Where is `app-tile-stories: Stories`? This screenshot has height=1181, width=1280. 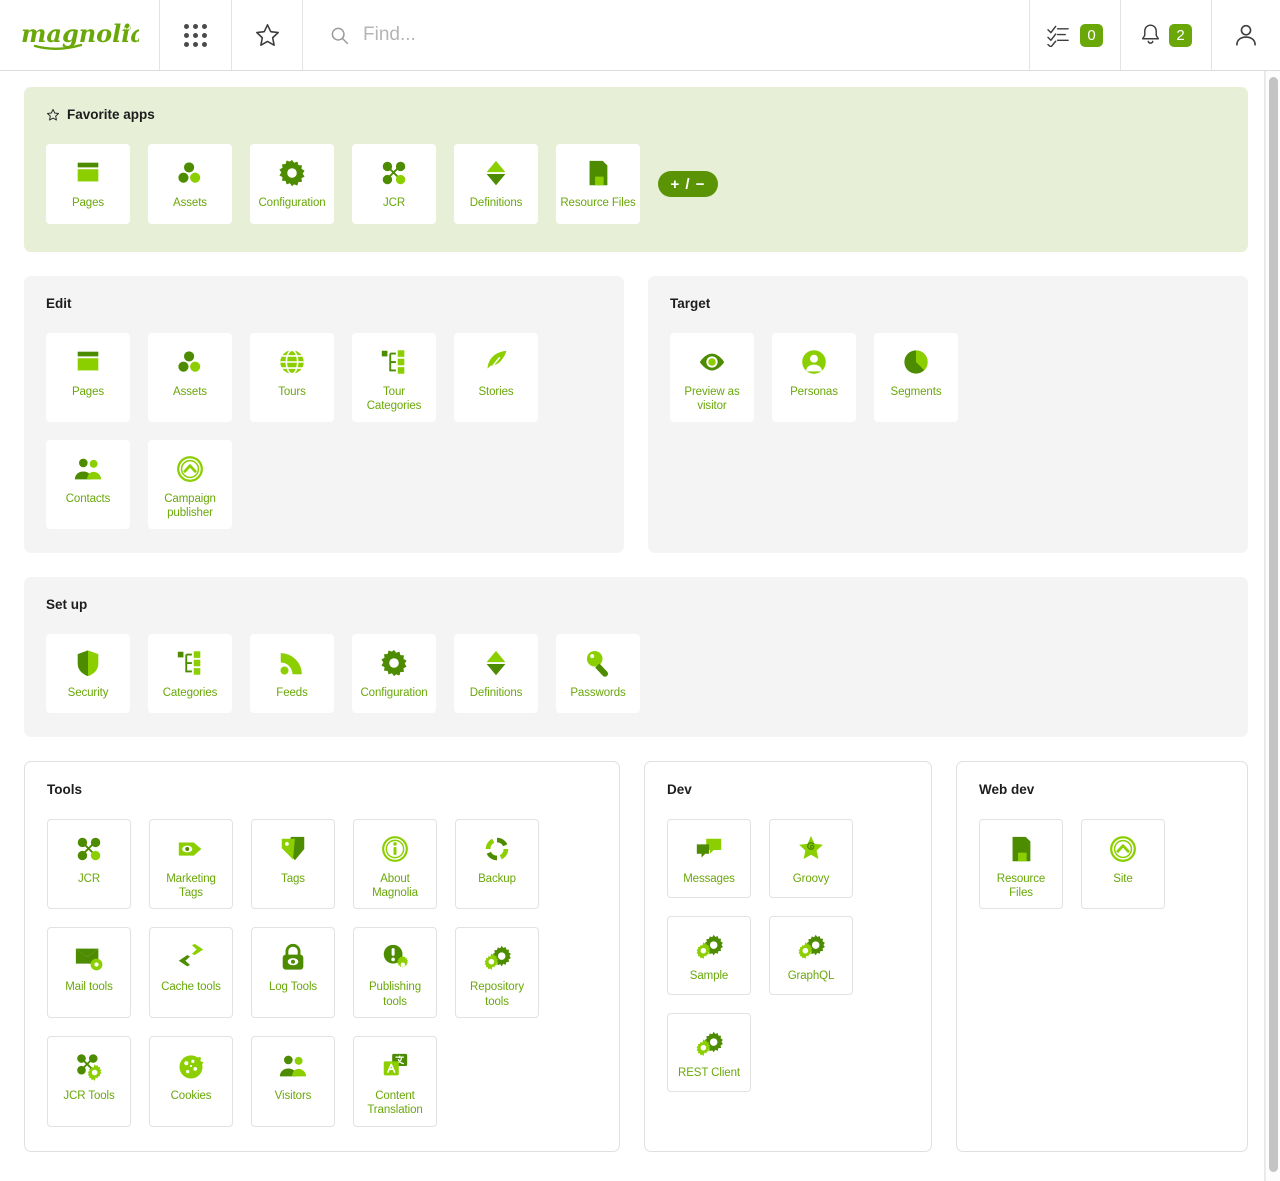 app-tile-stories: Stories is located at coordinates (496, 377).